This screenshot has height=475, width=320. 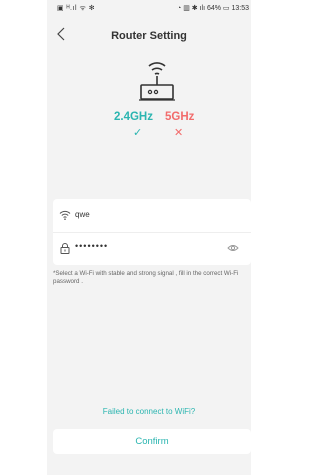 I want to click on eye-icon, so click(x=233, y=248).